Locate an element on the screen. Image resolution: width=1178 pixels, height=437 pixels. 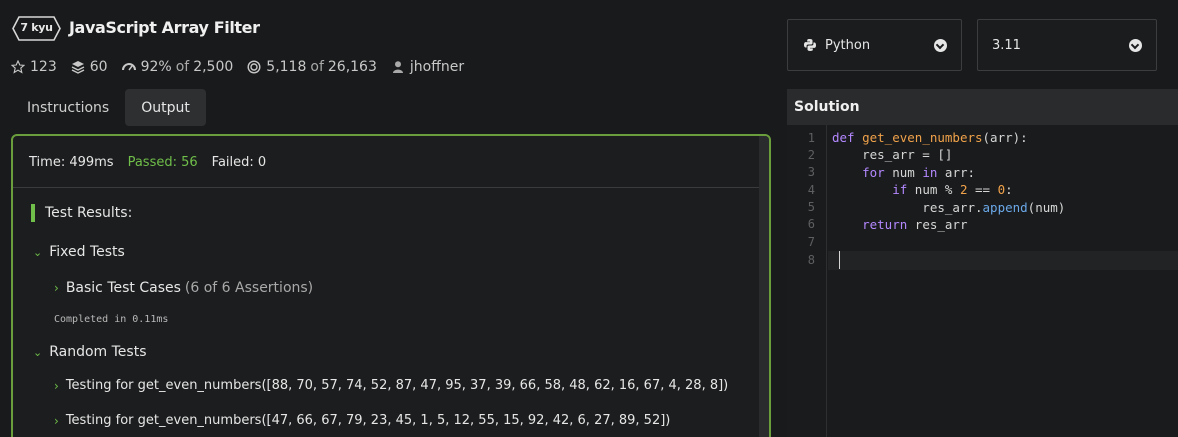
satisfaction-stat: 92% of 2,500 is located at coordinates (177, 67).